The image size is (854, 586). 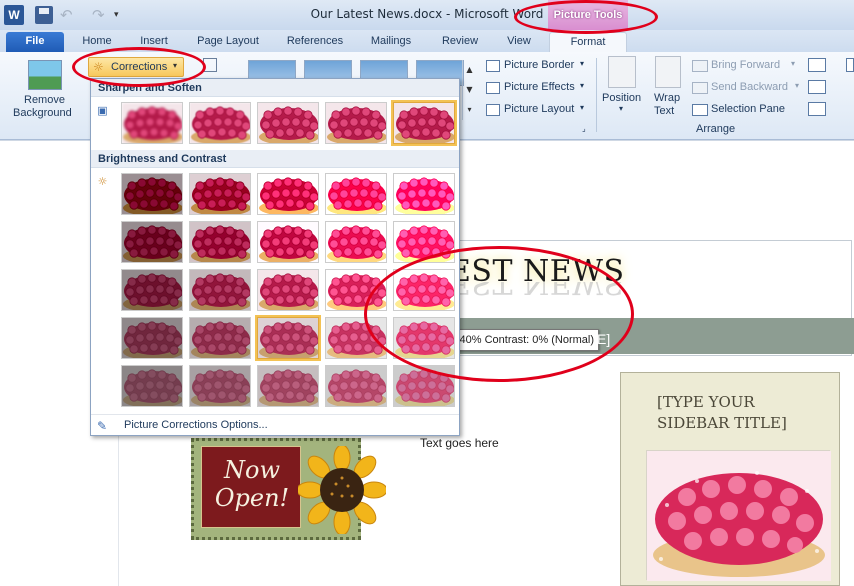 What do you see at coordinates (539, 109) in the screenshot?
I see `picture-layout-button: Picture Layout` at bounding box center [539, 109].